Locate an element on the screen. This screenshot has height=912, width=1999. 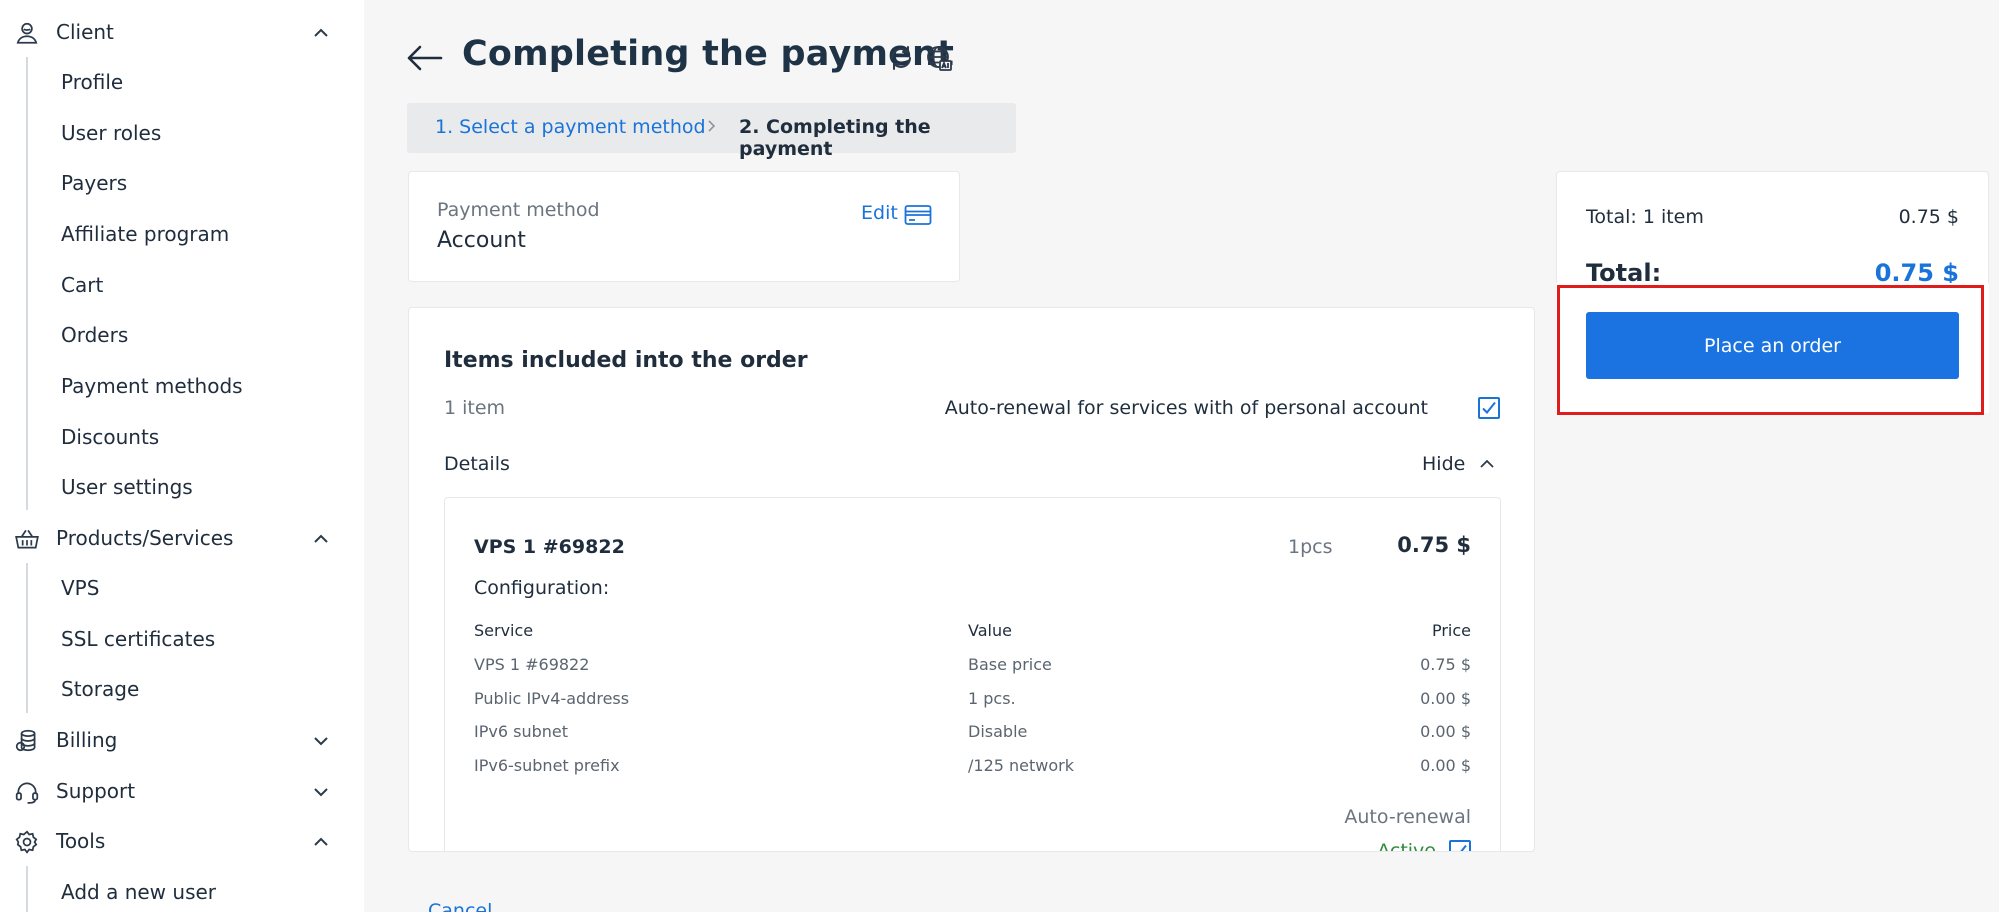
edit-payment-method-link: Edit is located at coordinates (879, 213).